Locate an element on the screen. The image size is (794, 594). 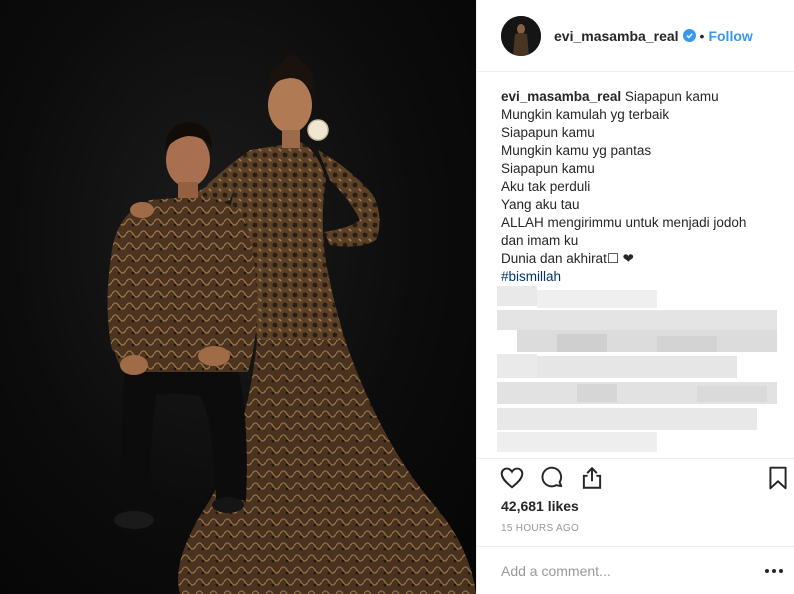
heart-icon is located at coordinates (512, 478).